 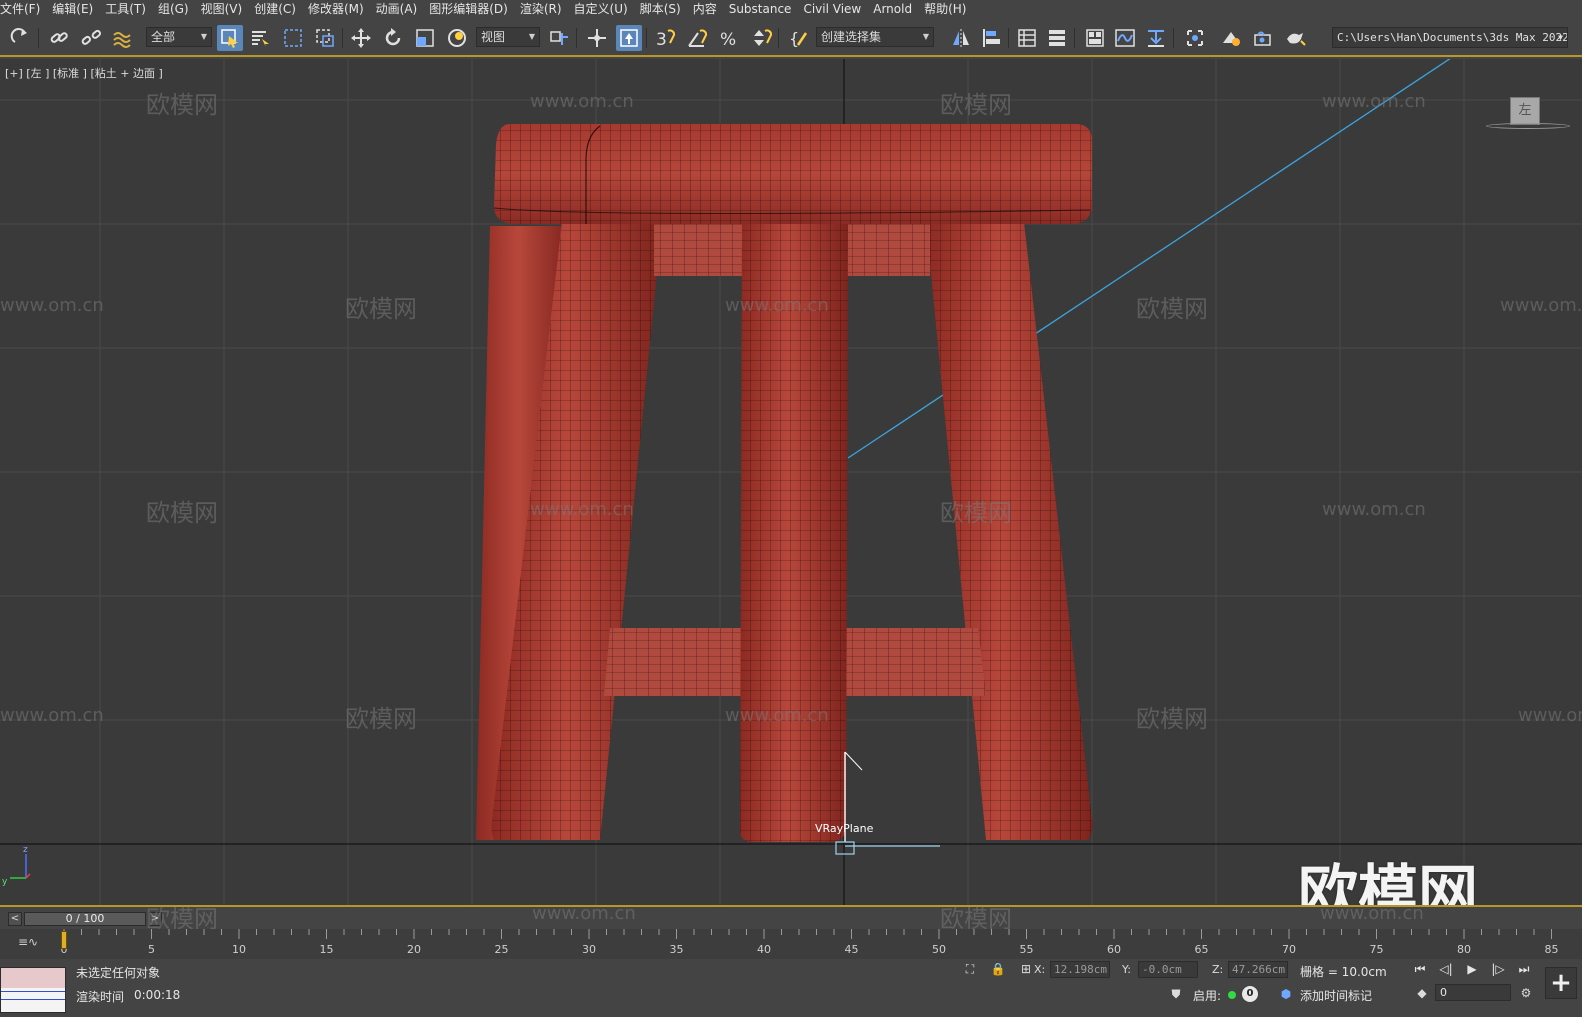 What do you see at coordinates (1080, 969) in the screenshot?
I see `x-coord-field: 12.198cm` at bounding box center [1080, 969].